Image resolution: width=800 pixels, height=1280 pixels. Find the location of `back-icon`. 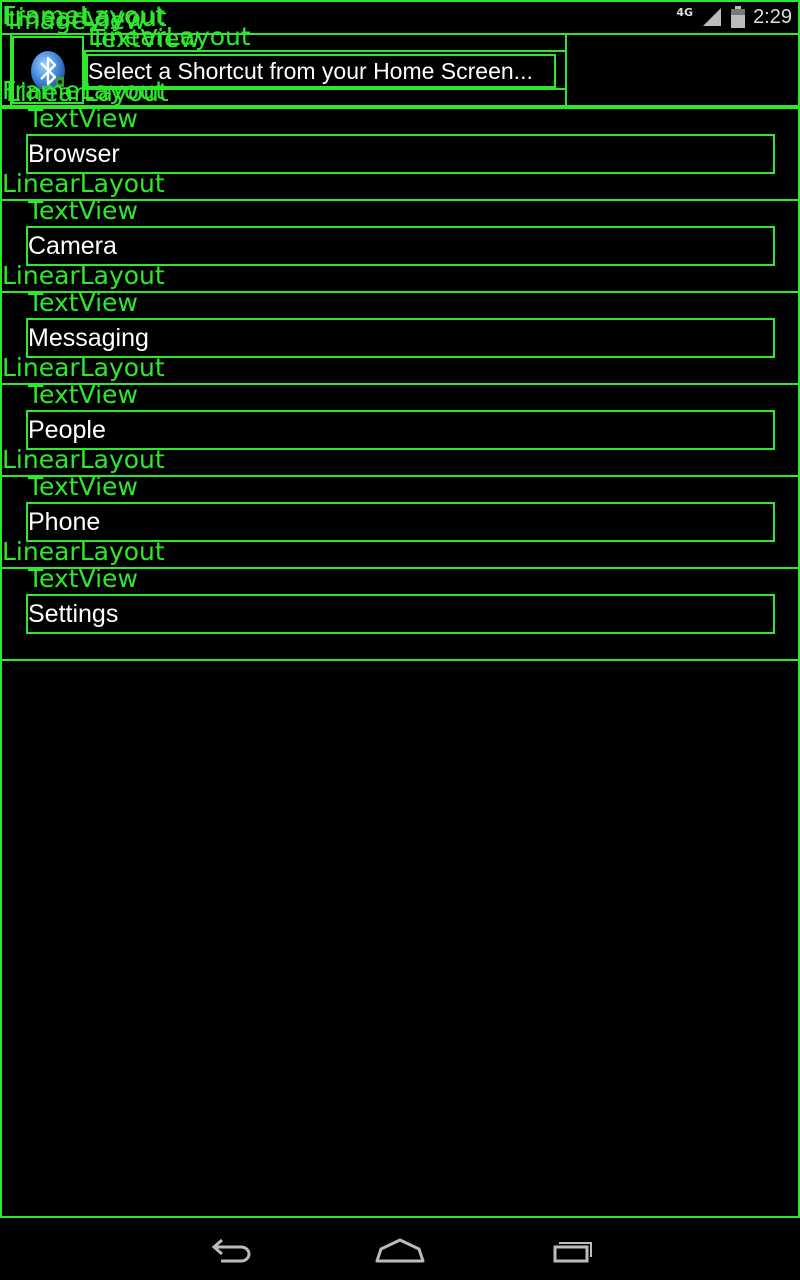

back-icon is located at coordinates (231, 1250).